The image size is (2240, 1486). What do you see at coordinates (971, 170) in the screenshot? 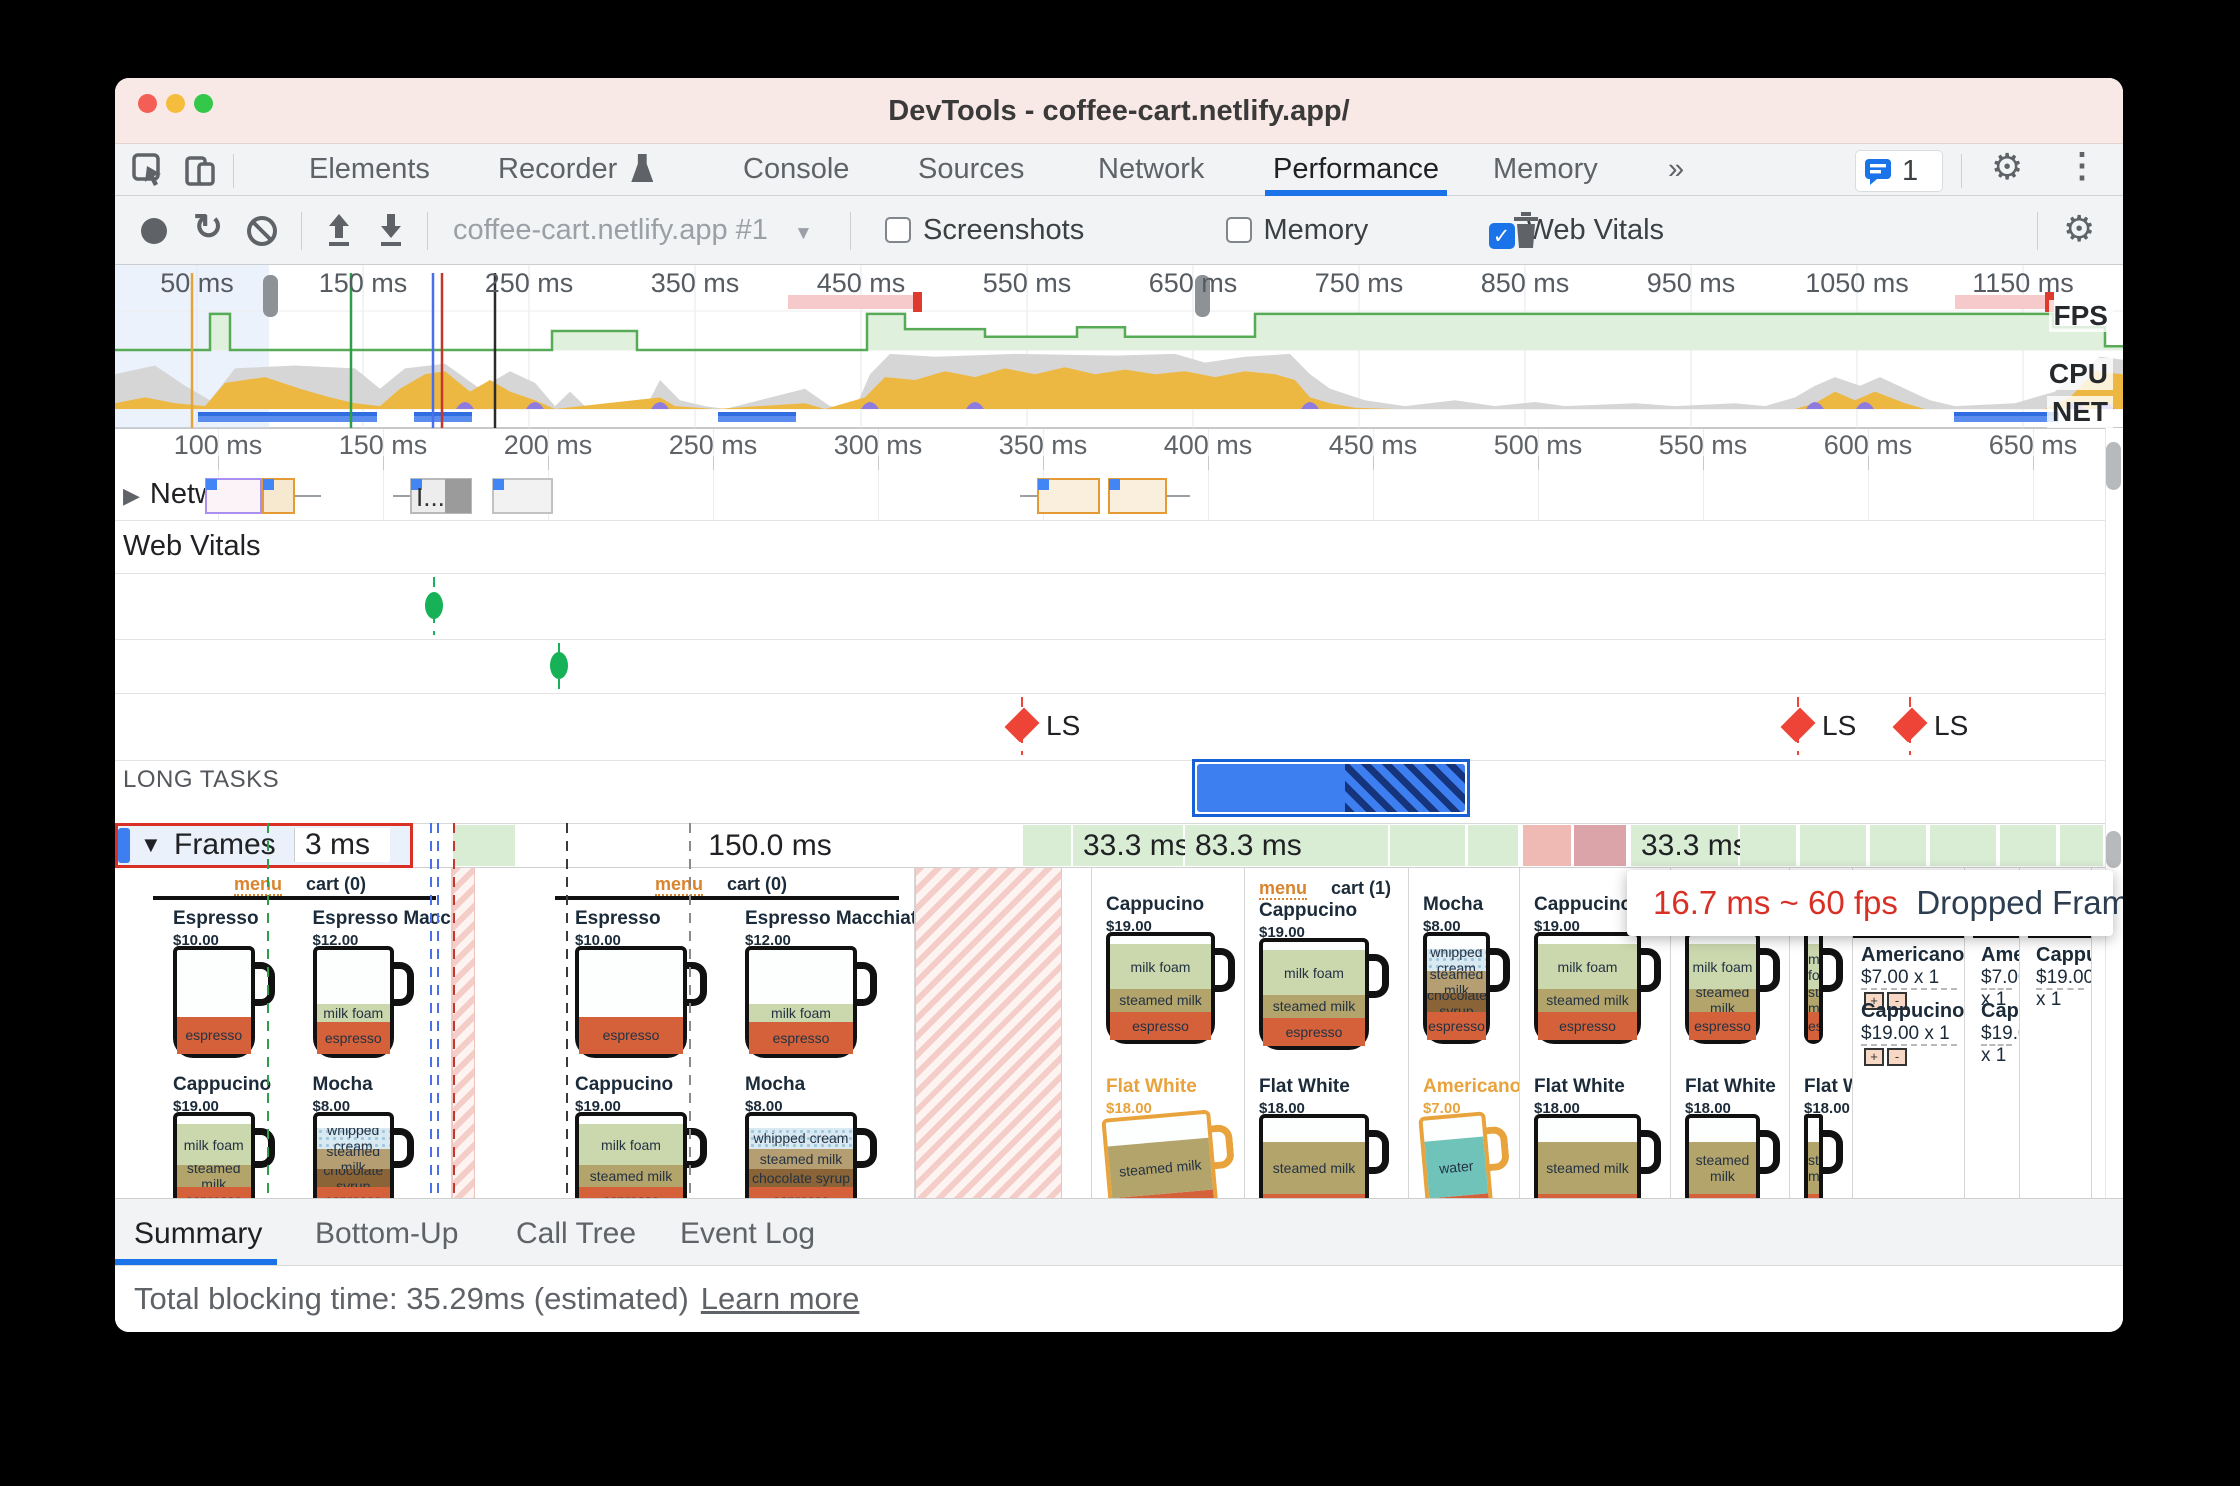
I see `tab-sources: Sources` at bounding box center [971, 170].